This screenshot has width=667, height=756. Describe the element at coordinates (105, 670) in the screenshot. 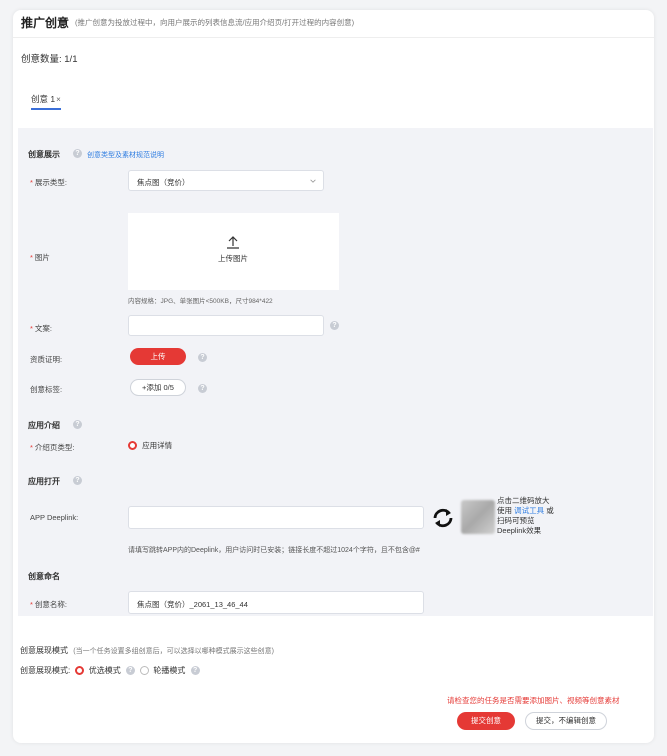

I see `option-optimal-mode: 优选模式` at that location.